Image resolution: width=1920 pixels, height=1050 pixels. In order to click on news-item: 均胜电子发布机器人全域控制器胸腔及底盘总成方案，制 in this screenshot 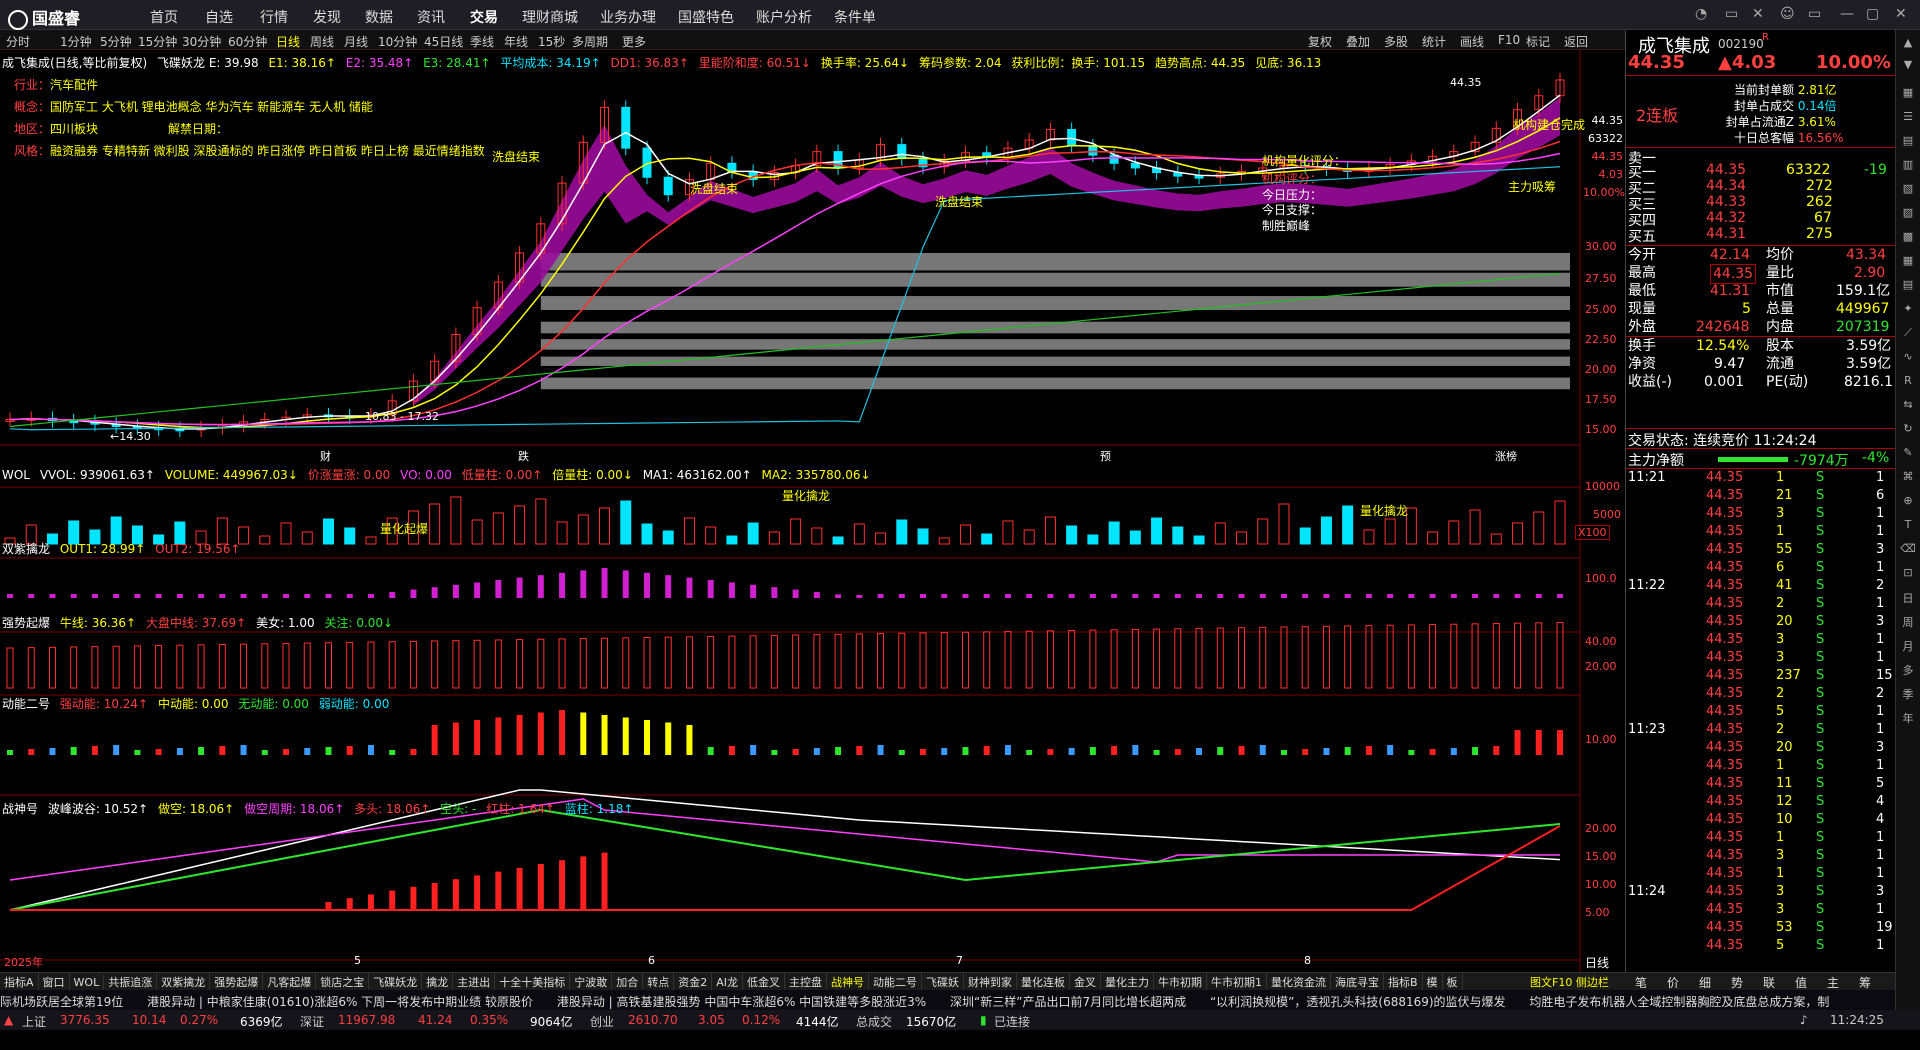, I will do `click(1679, 1002)`.